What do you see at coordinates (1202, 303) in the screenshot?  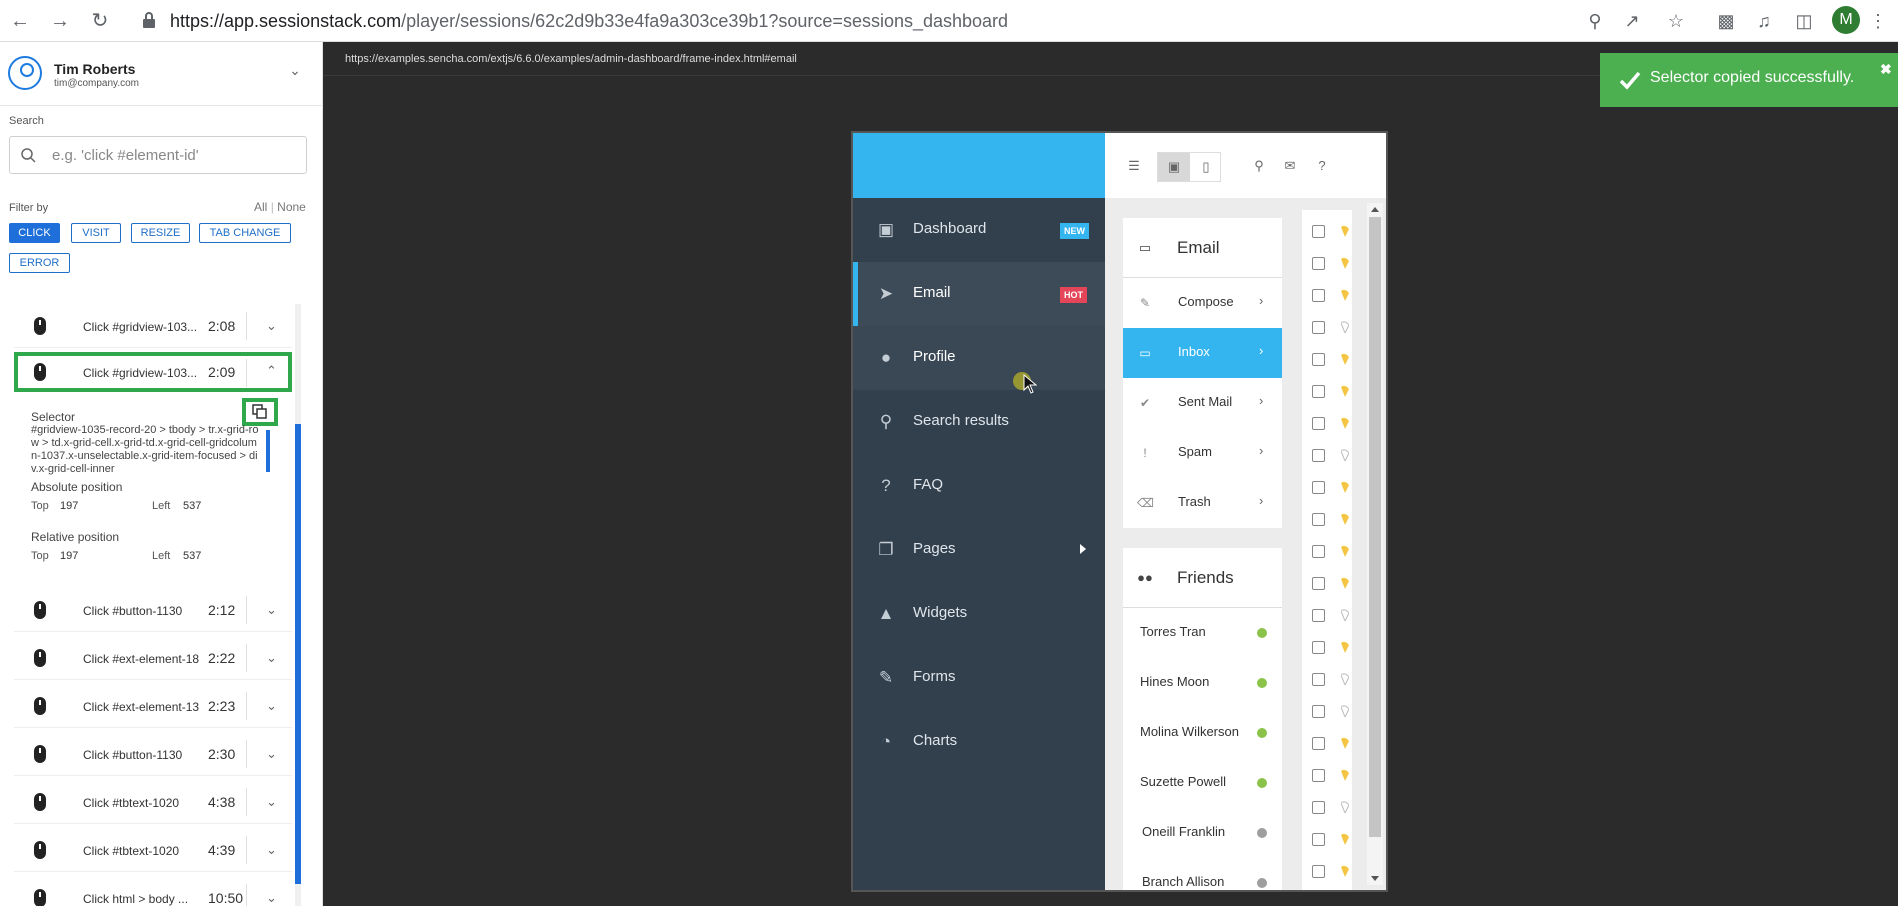 I see `mail-item-compose: ✎ Compose ›` at bounding box center [1202, 303].